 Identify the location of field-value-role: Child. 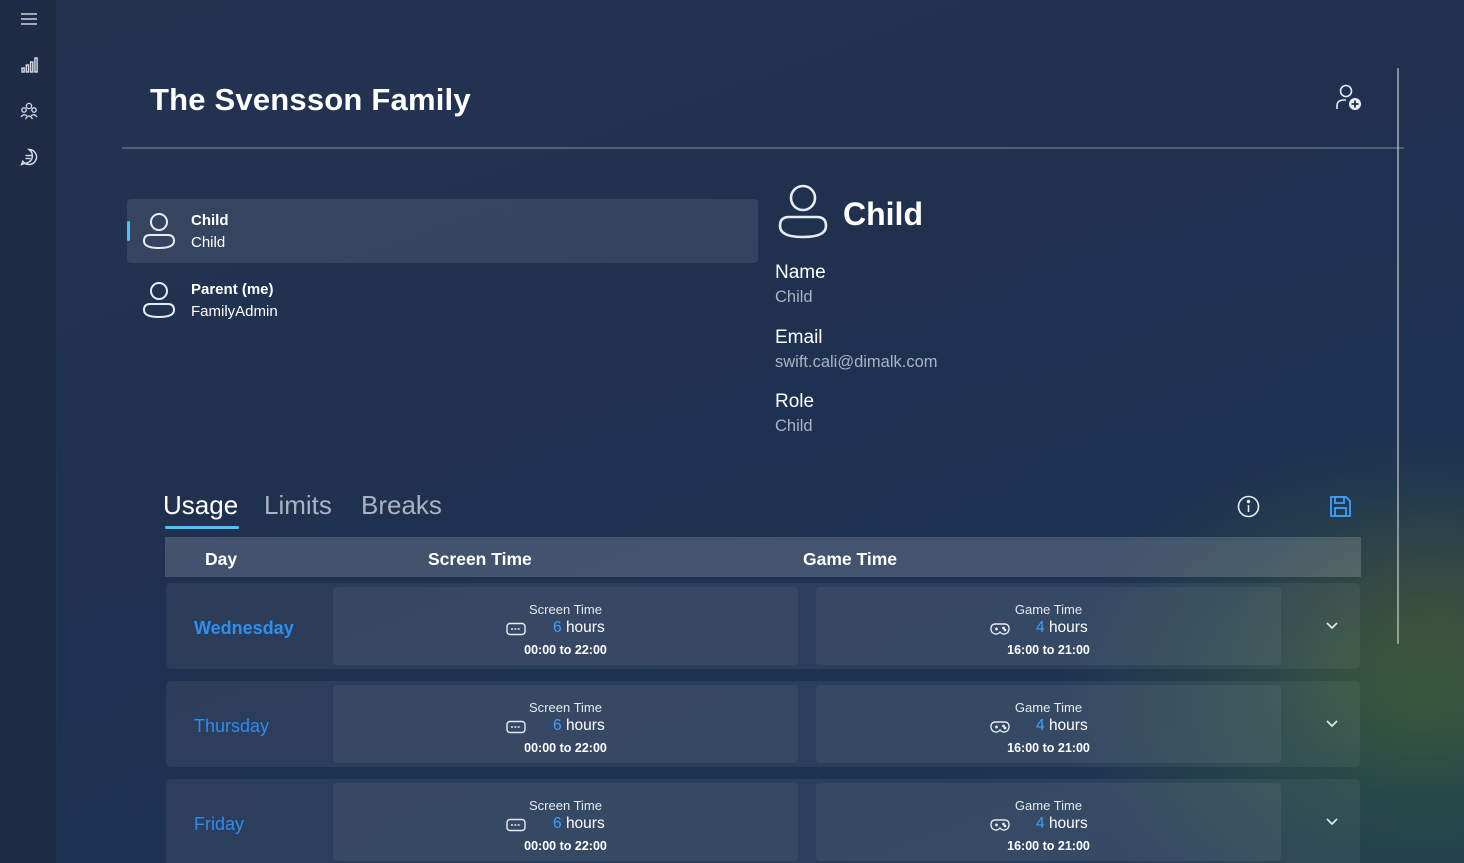
(794, 426).